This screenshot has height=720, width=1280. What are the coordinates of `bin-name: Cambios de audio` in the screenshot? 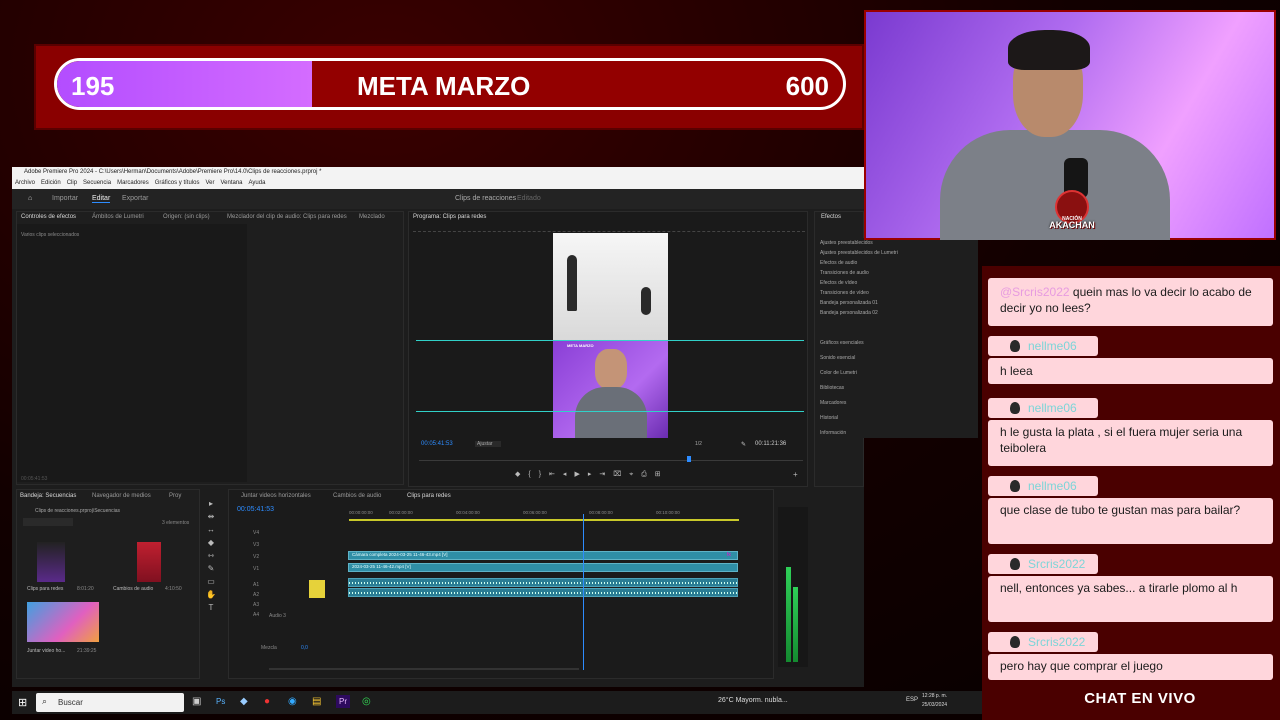 It's located at (133, 589).